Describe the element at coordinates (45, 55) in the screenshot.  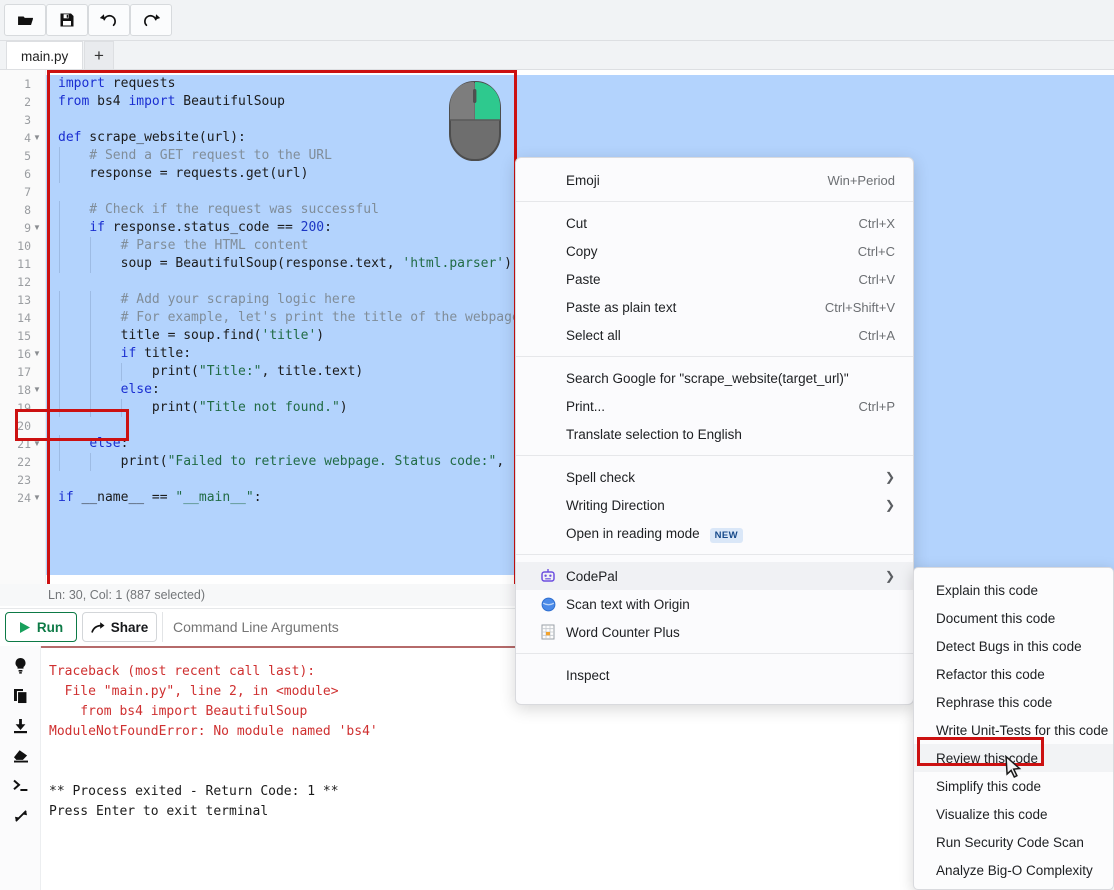
I see `tab-main-py: main.py` at that location.